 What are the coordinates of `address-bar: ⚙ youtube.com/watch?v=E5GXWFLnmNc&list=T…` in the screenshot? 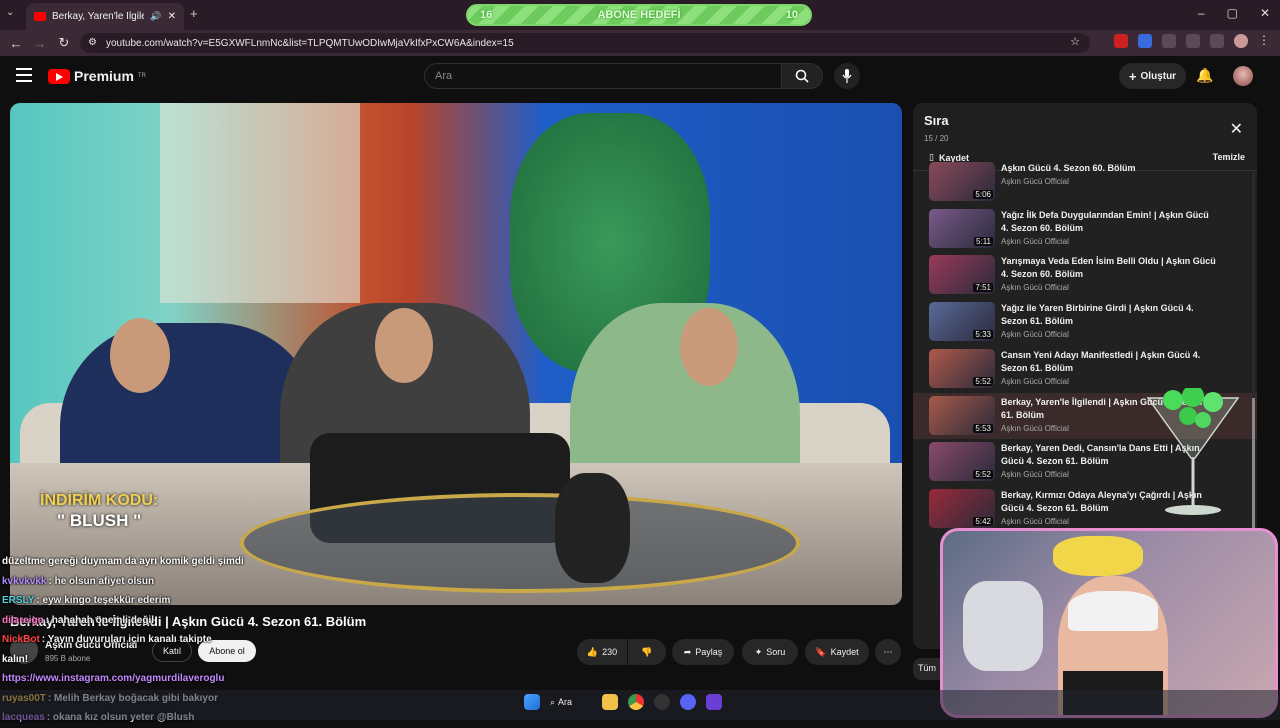 It's located at (585, 43).